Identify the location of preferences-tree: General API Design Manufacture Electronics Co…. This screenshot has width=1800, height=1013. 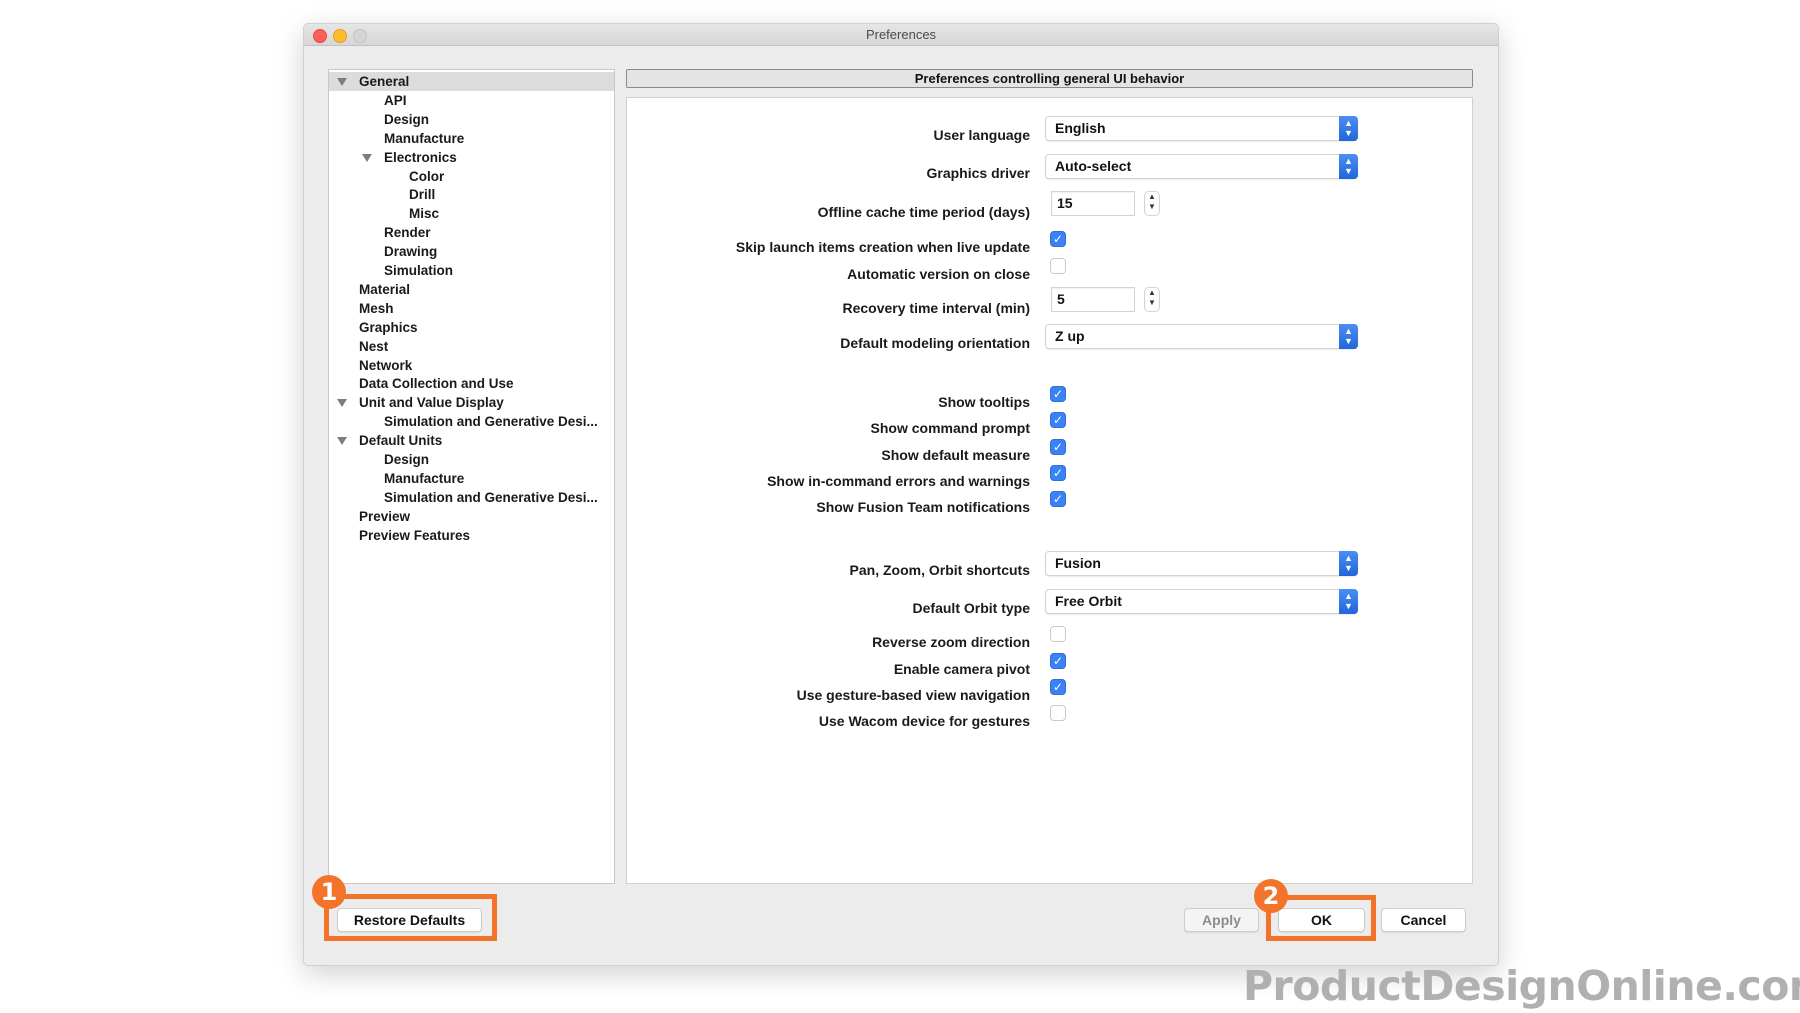
(471, 476).